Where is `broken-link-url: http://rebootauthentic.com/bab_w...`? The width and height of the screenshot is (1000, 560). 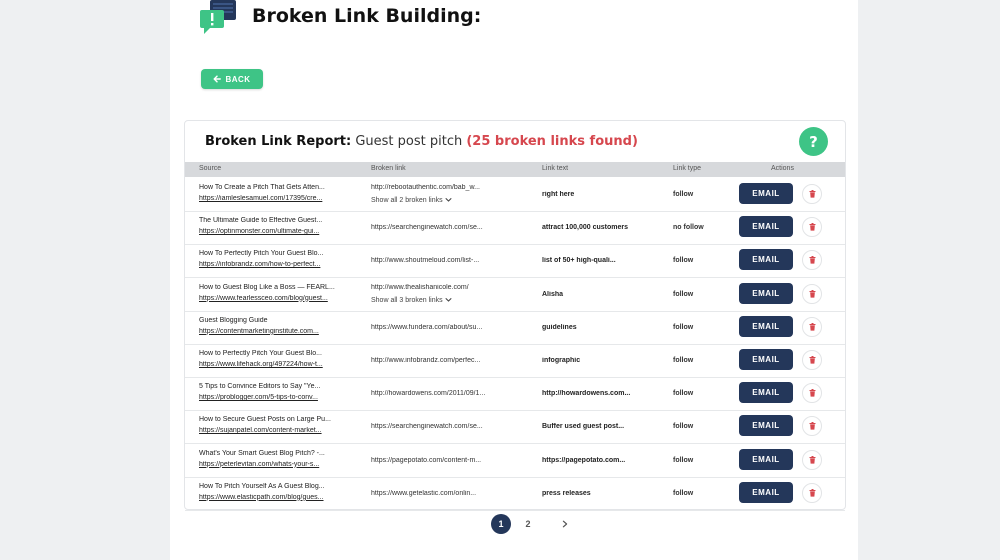 broken-link-url: http://rebootauthentic.com/bab_w... is located at coordinates (425, 187).